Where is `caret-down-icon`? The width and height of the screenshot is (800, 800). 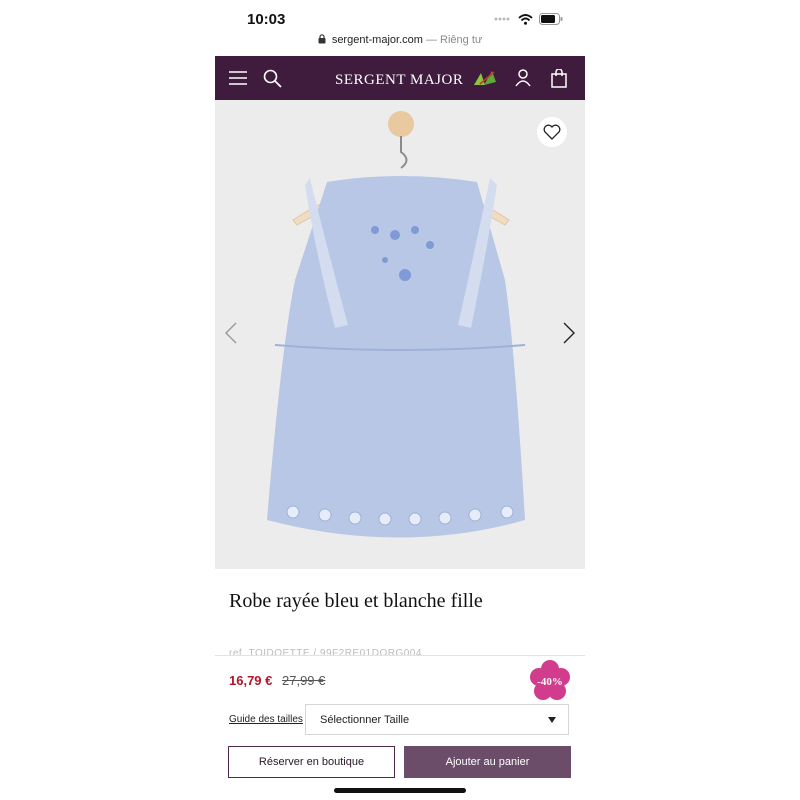
caret-down-icon is located at coordinates (552, 720).